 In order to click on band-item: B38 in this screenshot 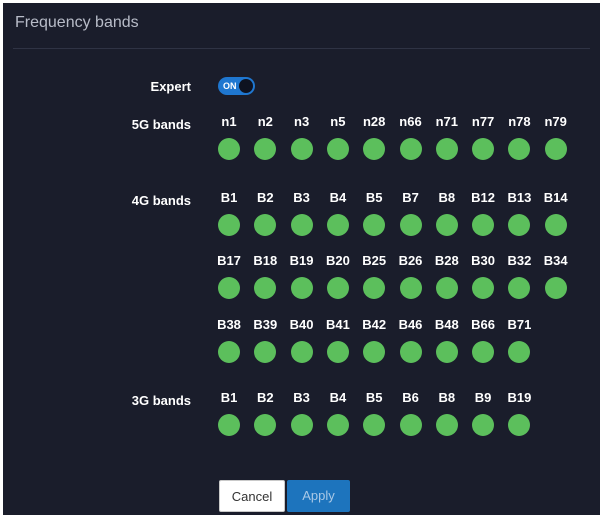, I will do `click(229, 343)`.